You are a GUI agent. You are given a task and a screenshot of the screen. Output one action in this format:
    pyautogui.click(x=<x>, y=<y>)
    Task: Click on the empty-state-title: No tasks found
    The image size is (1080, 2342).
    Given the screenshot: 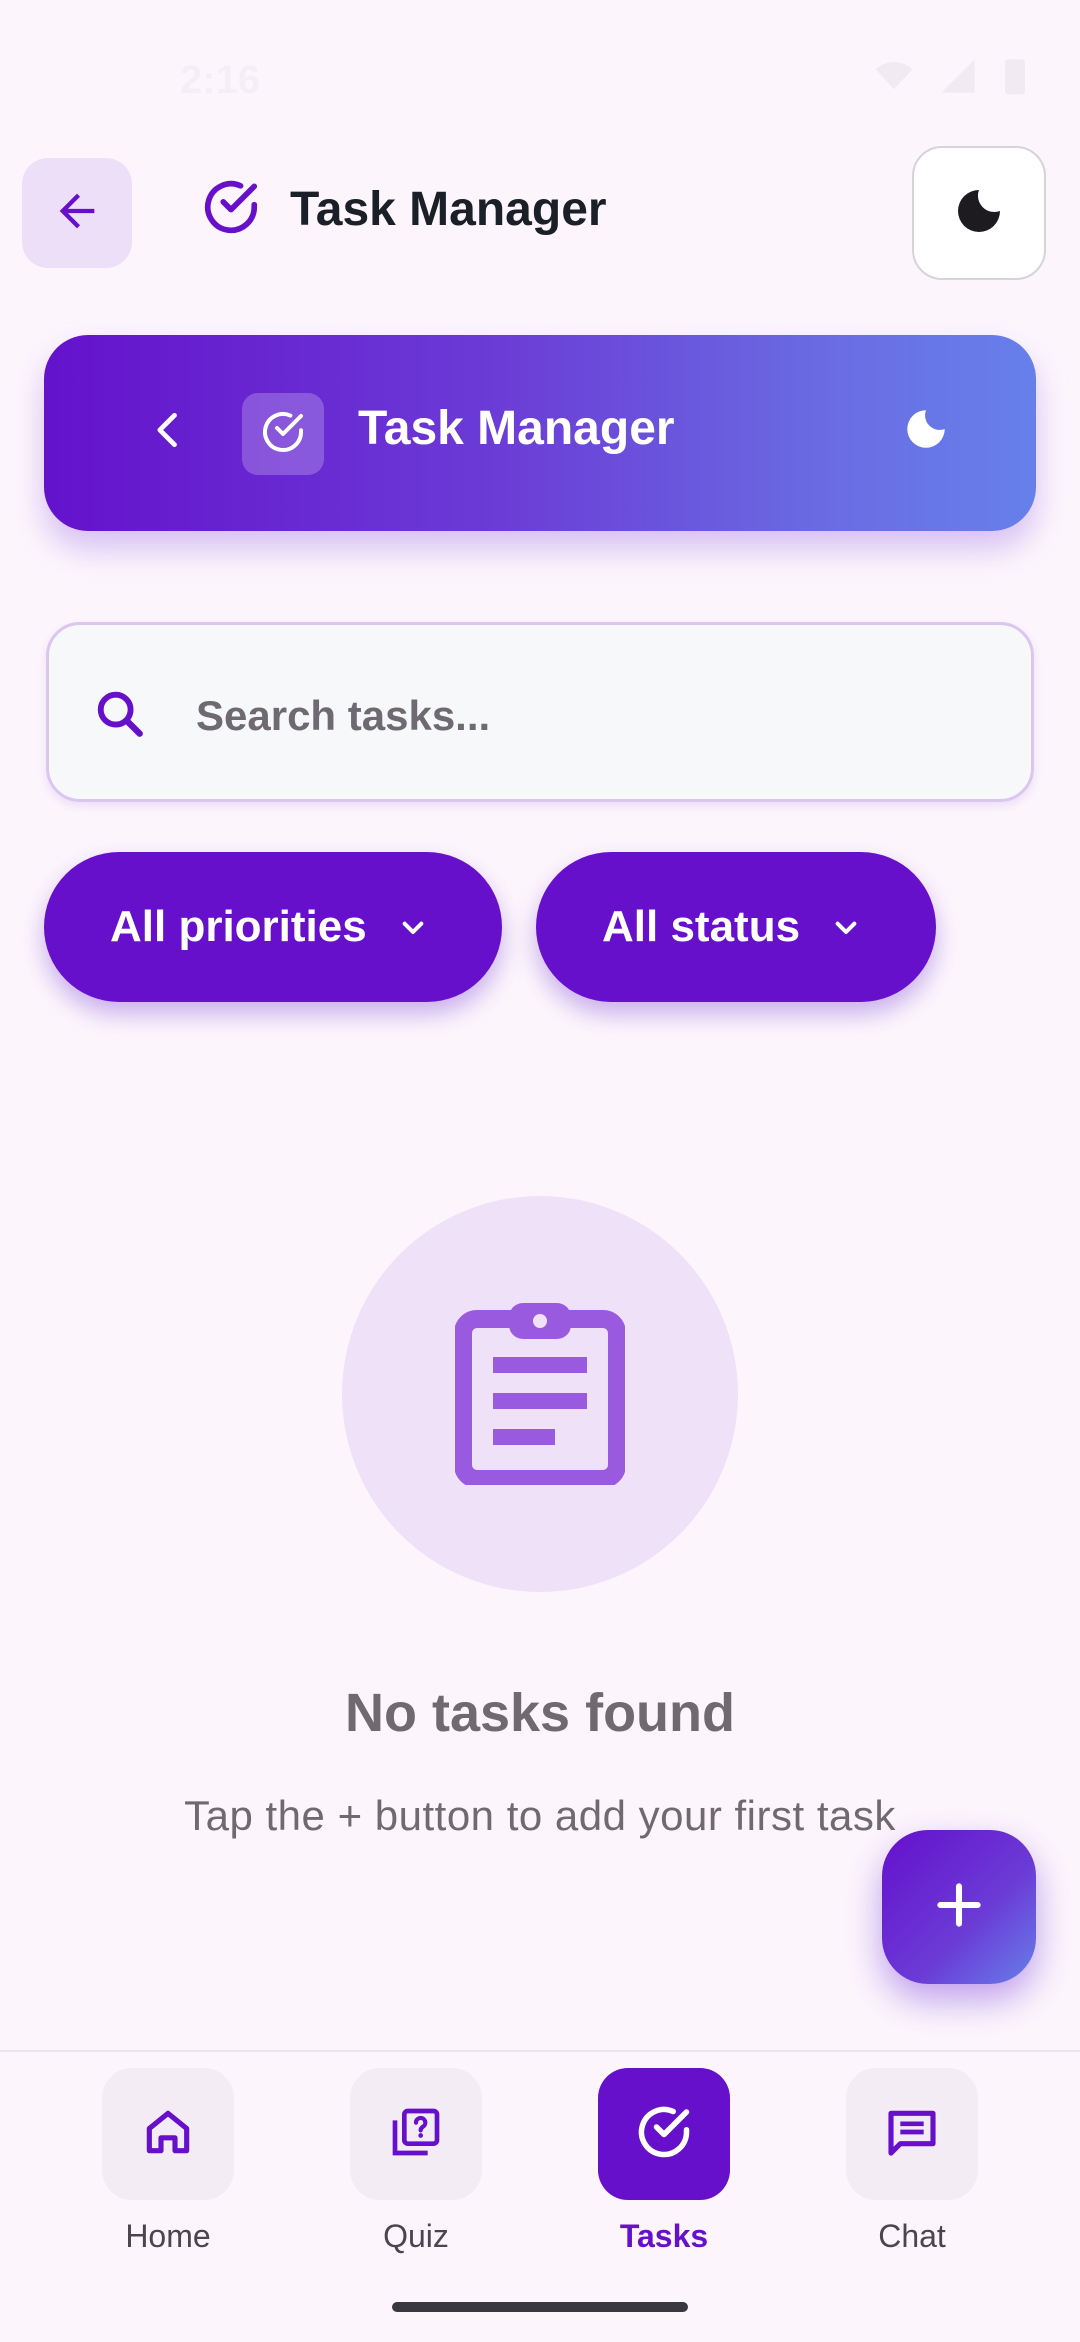 What is the action you would take?
    pyautogui.click(x=540, y=1713)
    